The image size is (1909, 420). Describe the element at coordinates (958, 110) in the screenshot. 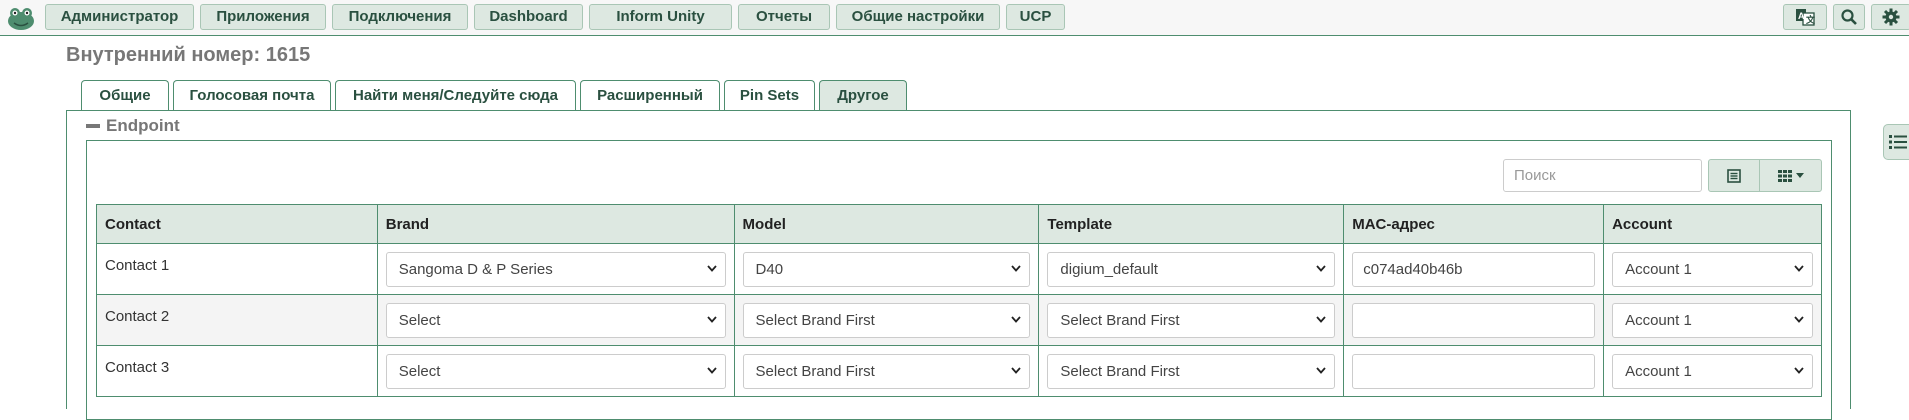

I see `tab-divider` at that location.